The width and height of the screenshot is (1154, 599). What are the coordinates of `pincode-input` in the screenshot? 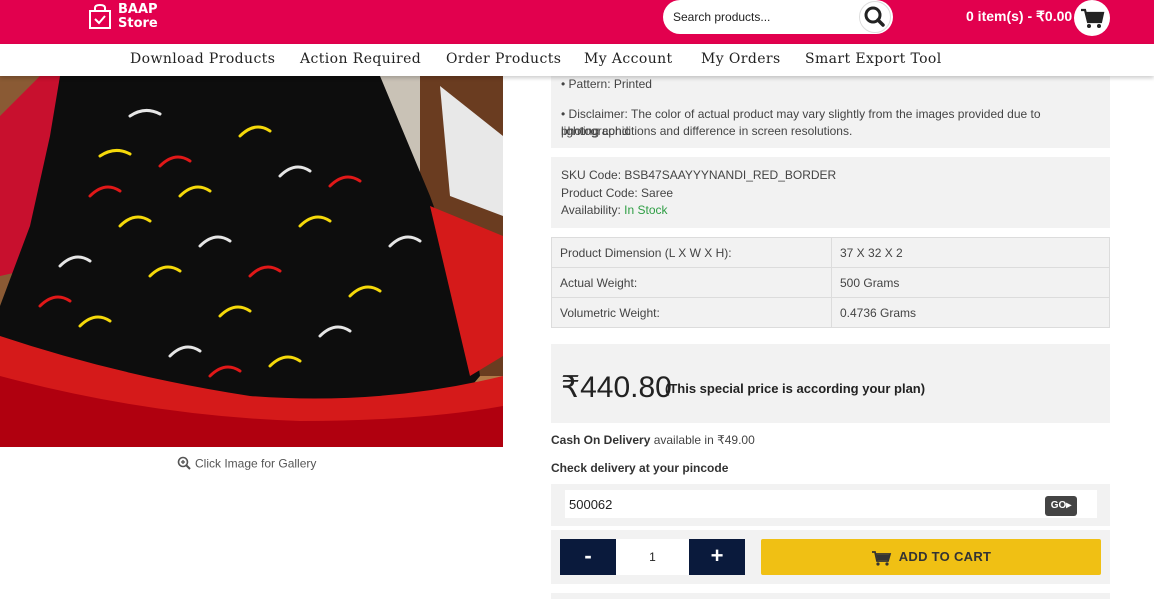 It's located at (831, 504).